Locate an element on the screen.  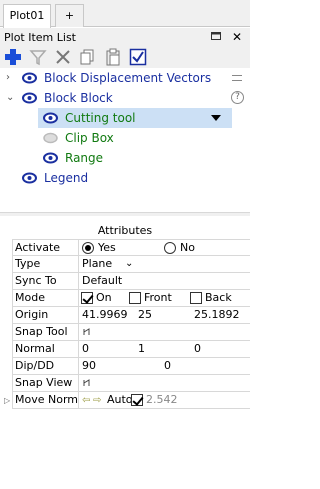
attr-key: Type is located at coordinates (45, 264).